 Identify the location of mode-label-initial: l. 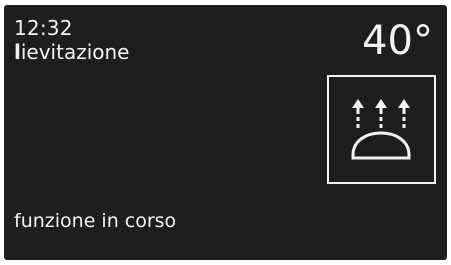
(17, 52).